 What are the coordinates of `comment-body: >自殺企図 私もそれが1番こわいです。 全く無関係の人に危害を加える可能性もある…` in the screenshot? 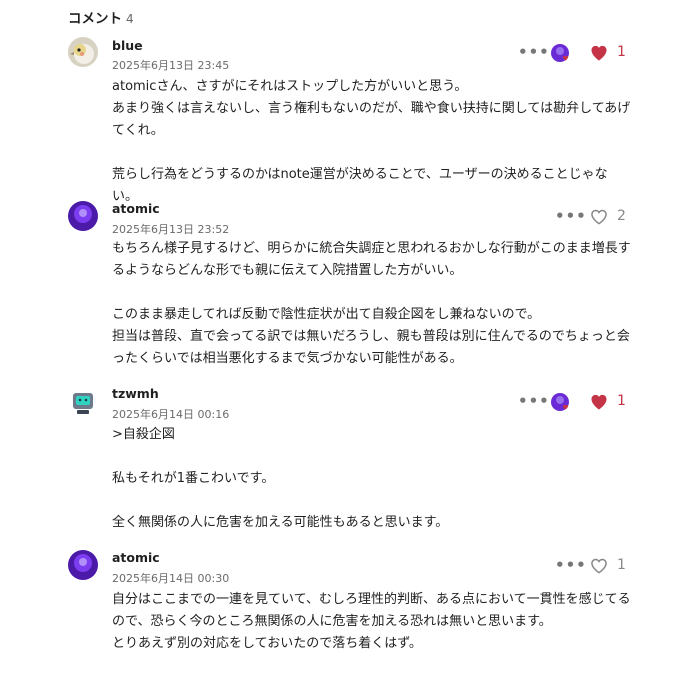 It's located at (372, 479).